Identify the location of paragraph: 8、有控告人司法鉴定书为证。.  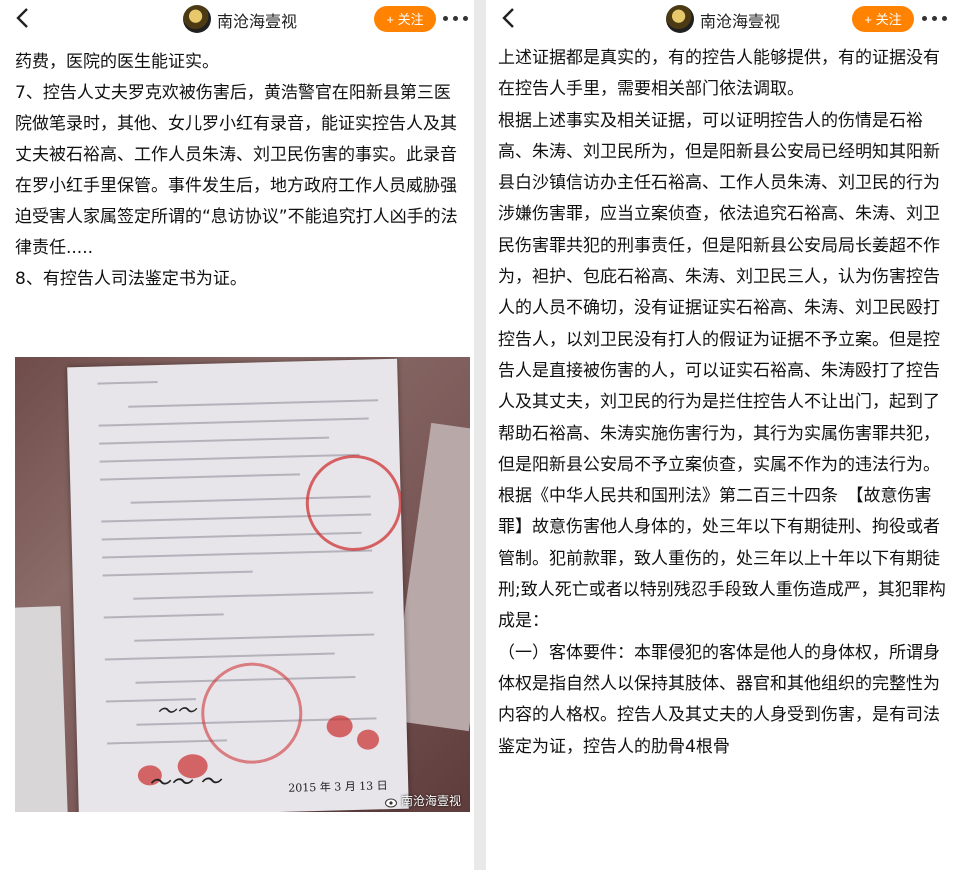
(131, 279).